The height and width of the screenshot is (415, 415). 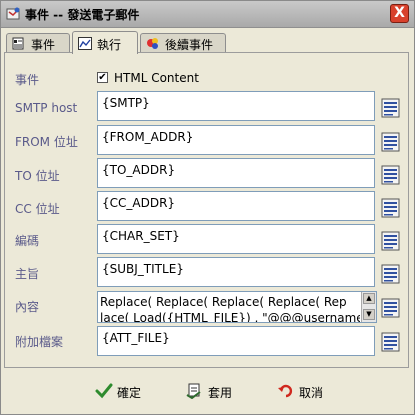 I want to click on tab-execute-label: 執行, so click(x=109, y=45).